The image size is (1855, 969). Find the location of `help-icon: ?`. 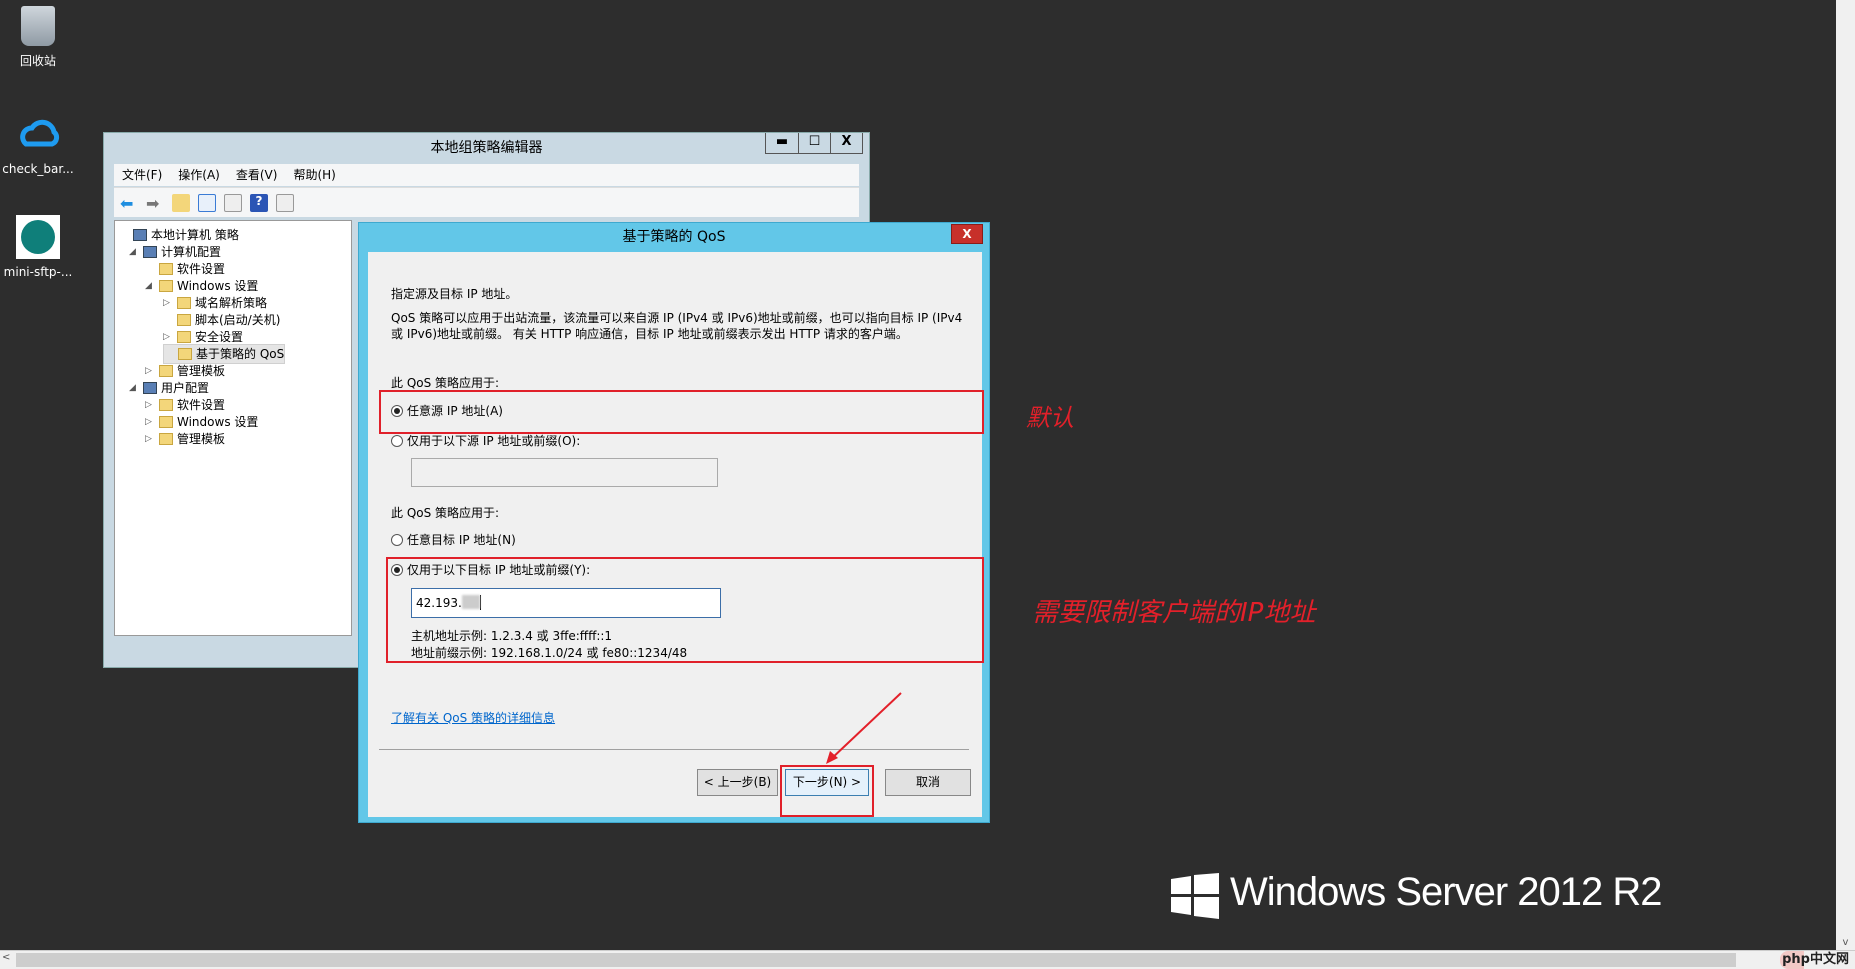

help-icon: ? is located at coordinates (259, 202).